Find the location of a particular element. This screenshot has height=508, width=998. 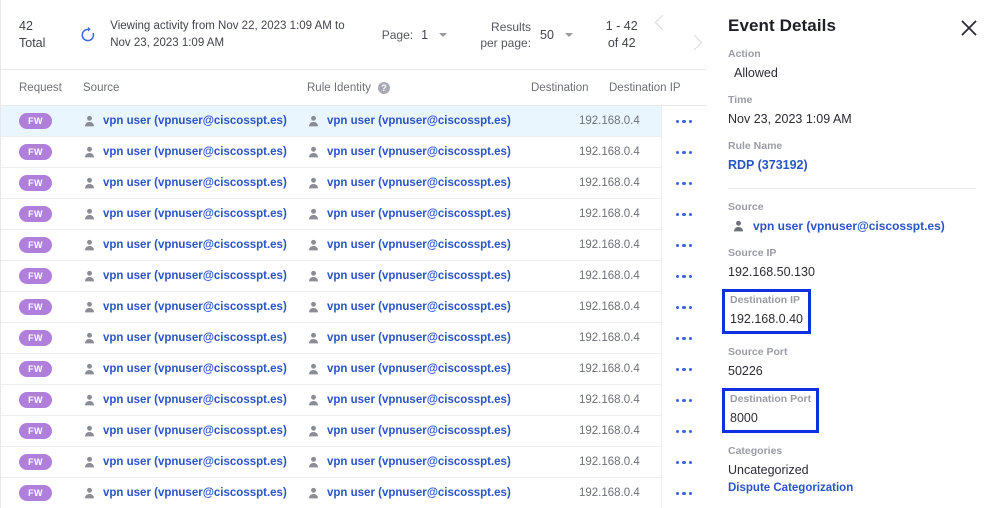

field-rule-name-value: RDP (373192) is located at coordinates (852, 165).